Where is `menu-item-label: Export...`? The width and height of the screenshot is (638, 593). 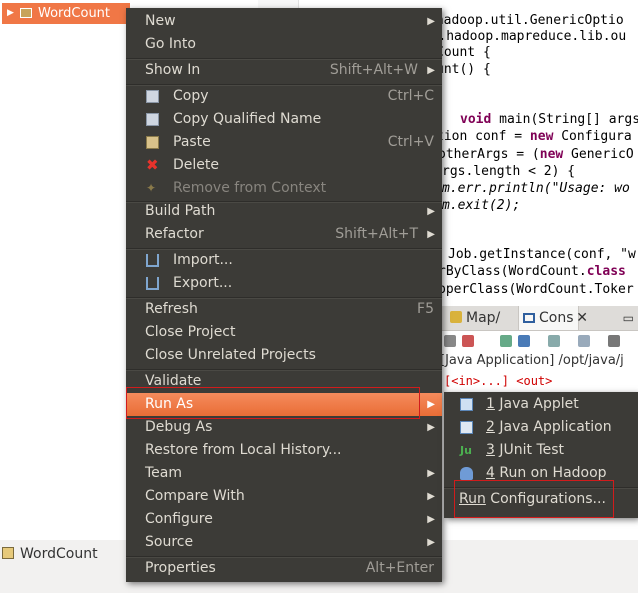
menu-item-label: Export... is located at coordinates (203, 283).